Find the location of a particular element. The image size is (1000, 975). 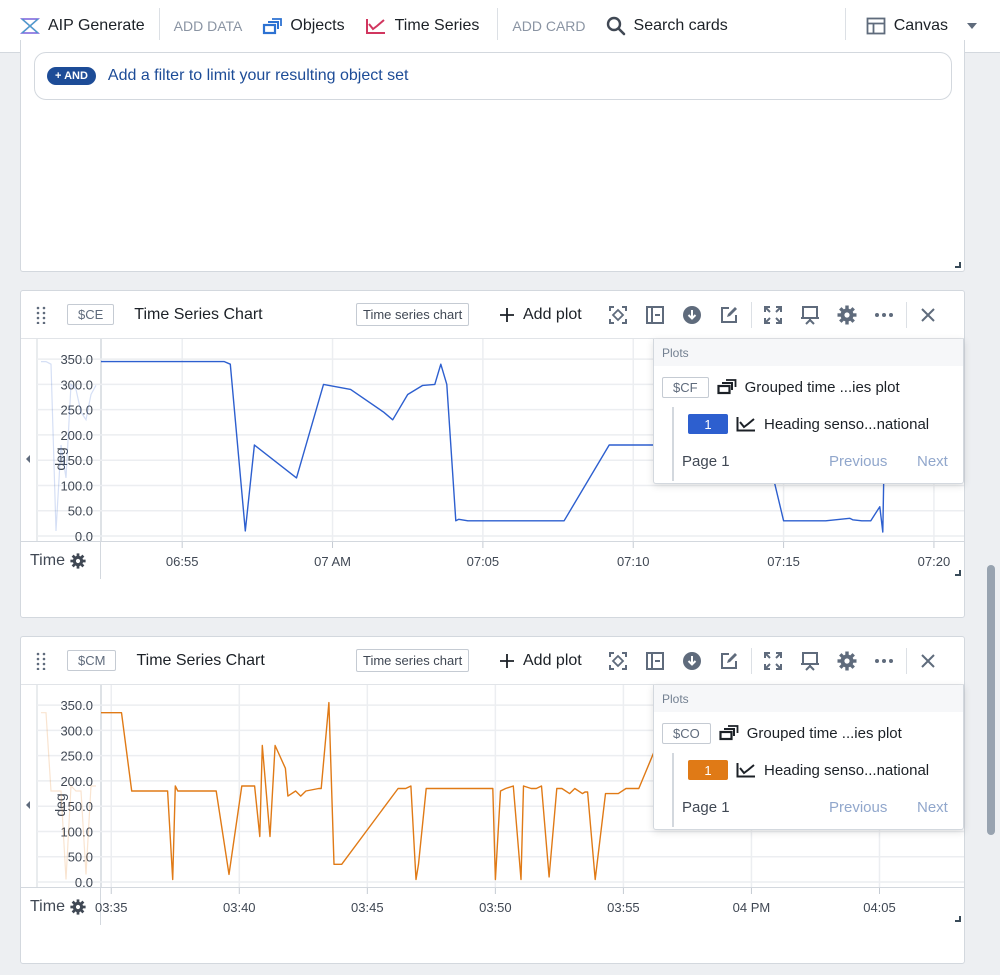

zoom-to-fit-button is located at coordinates (618, 661).